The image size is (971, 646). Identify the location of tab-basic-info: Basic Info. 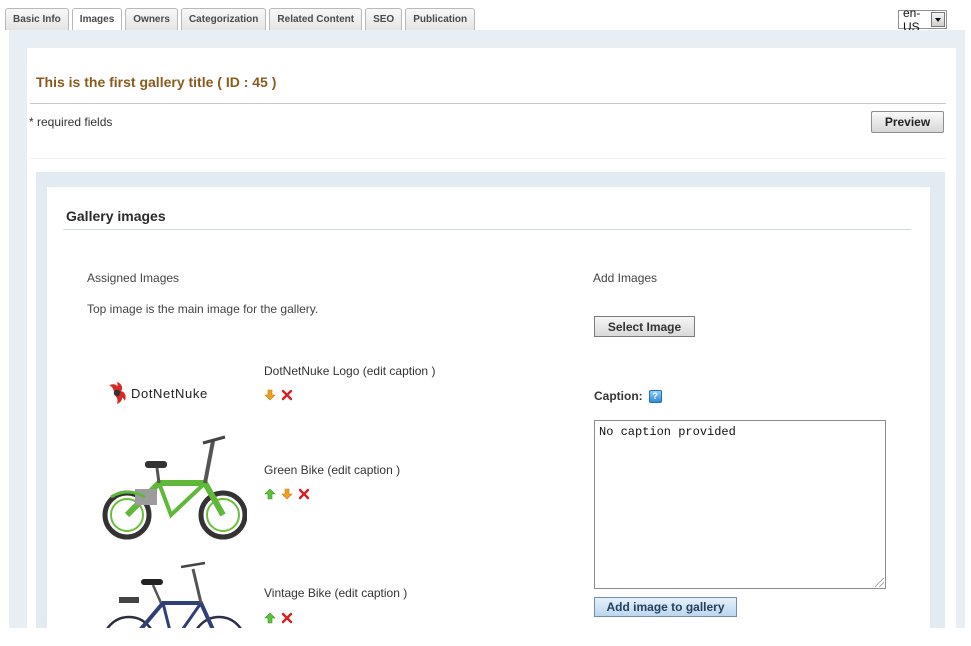
(37, 19).